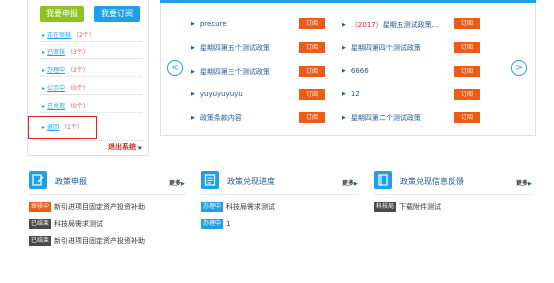 The width and height of the screenshot is (554, 283). I want to click on policy-title: 12, so click(355, 94).